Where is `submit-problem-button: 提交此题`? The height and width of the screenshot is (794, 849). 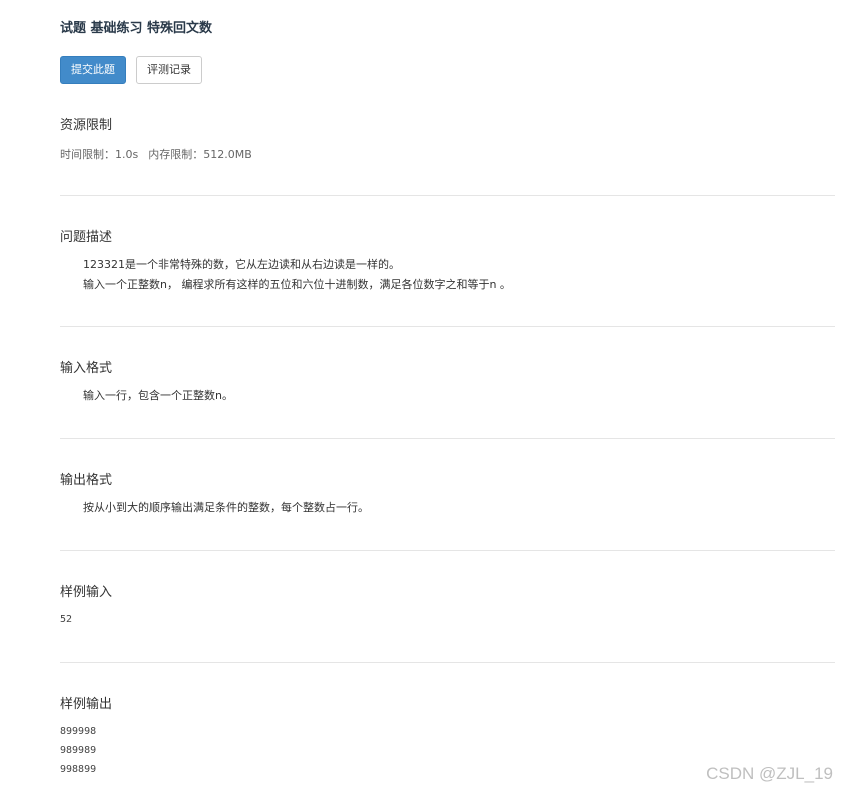 submit-problem-button: 提交此题 is located at coordinates (93, 70).